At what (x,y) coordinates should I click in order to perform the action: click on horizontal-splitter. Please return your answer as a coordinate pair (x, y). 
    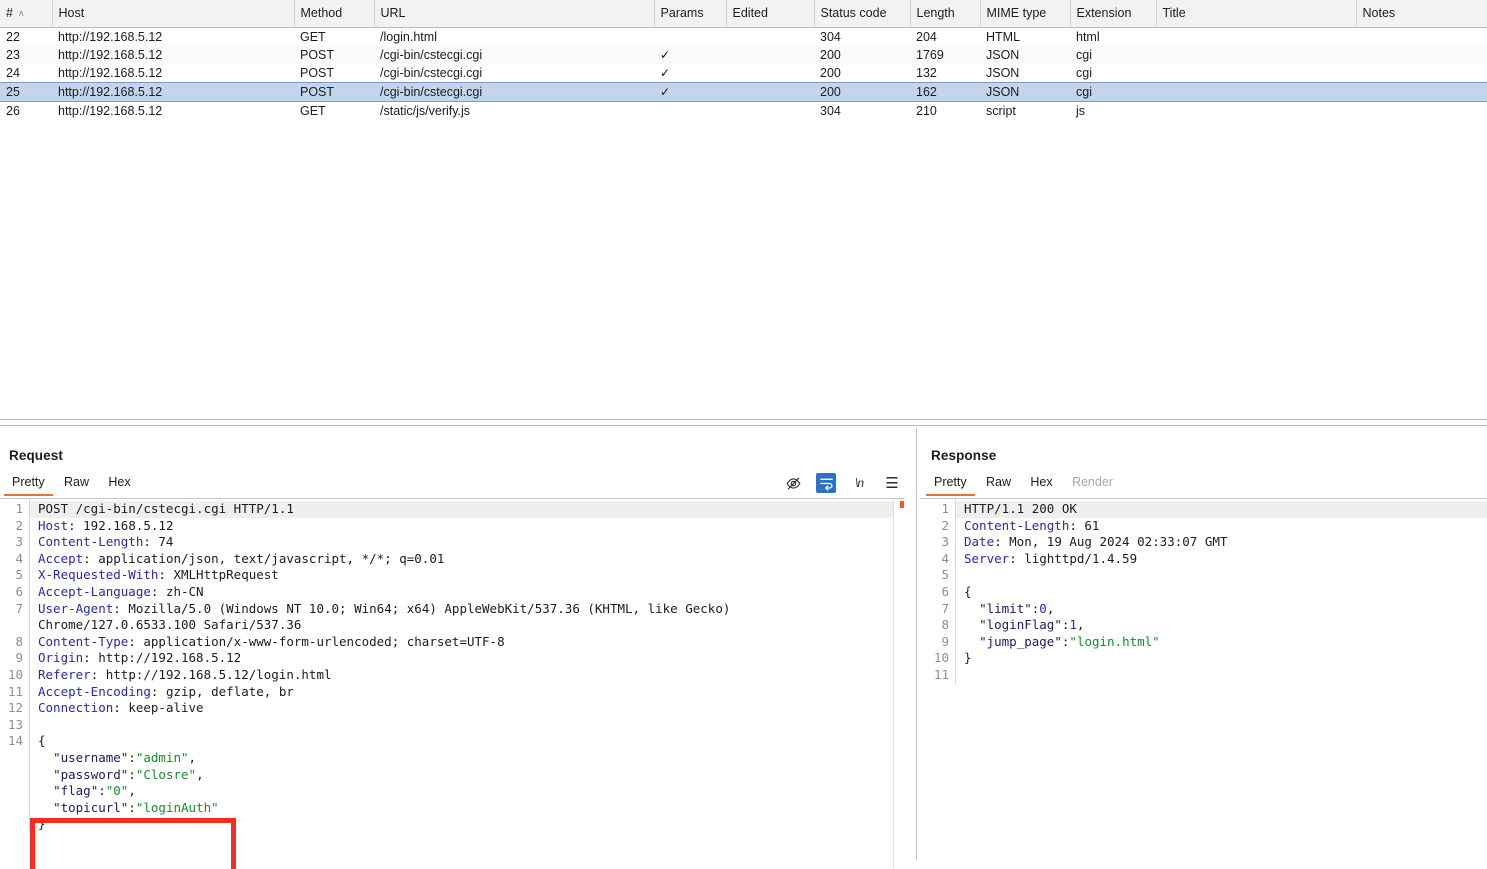
    Looking at the image, I should click on (743, 422).